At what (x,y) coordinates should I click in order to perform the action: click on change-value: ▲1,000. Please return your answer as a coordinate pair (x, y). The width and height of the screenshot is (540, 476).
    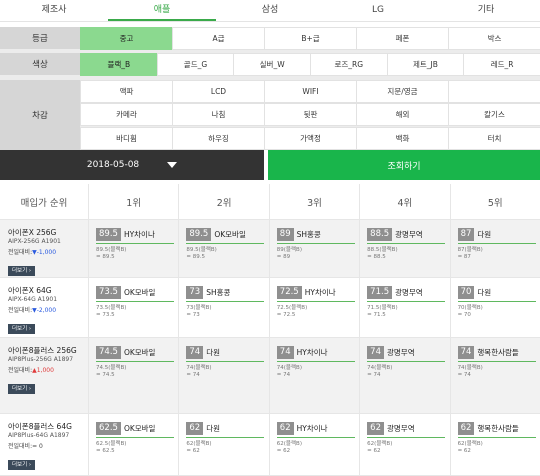
    Looking at the image, I should click on (43, 370).